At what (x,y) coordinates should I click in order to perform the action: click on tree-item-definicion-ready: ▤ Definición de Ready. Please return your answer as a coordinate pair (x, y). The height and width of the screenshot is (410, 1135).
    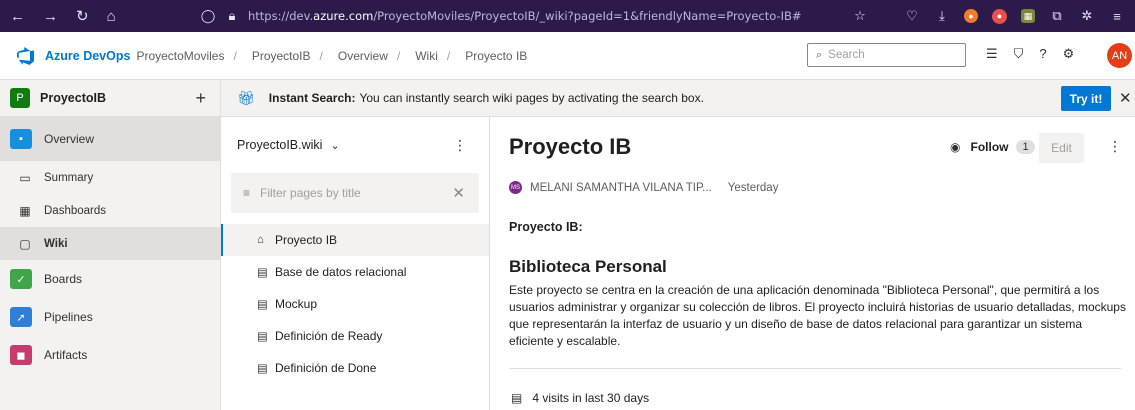
    Looking at the image, I should click on (355, 336).